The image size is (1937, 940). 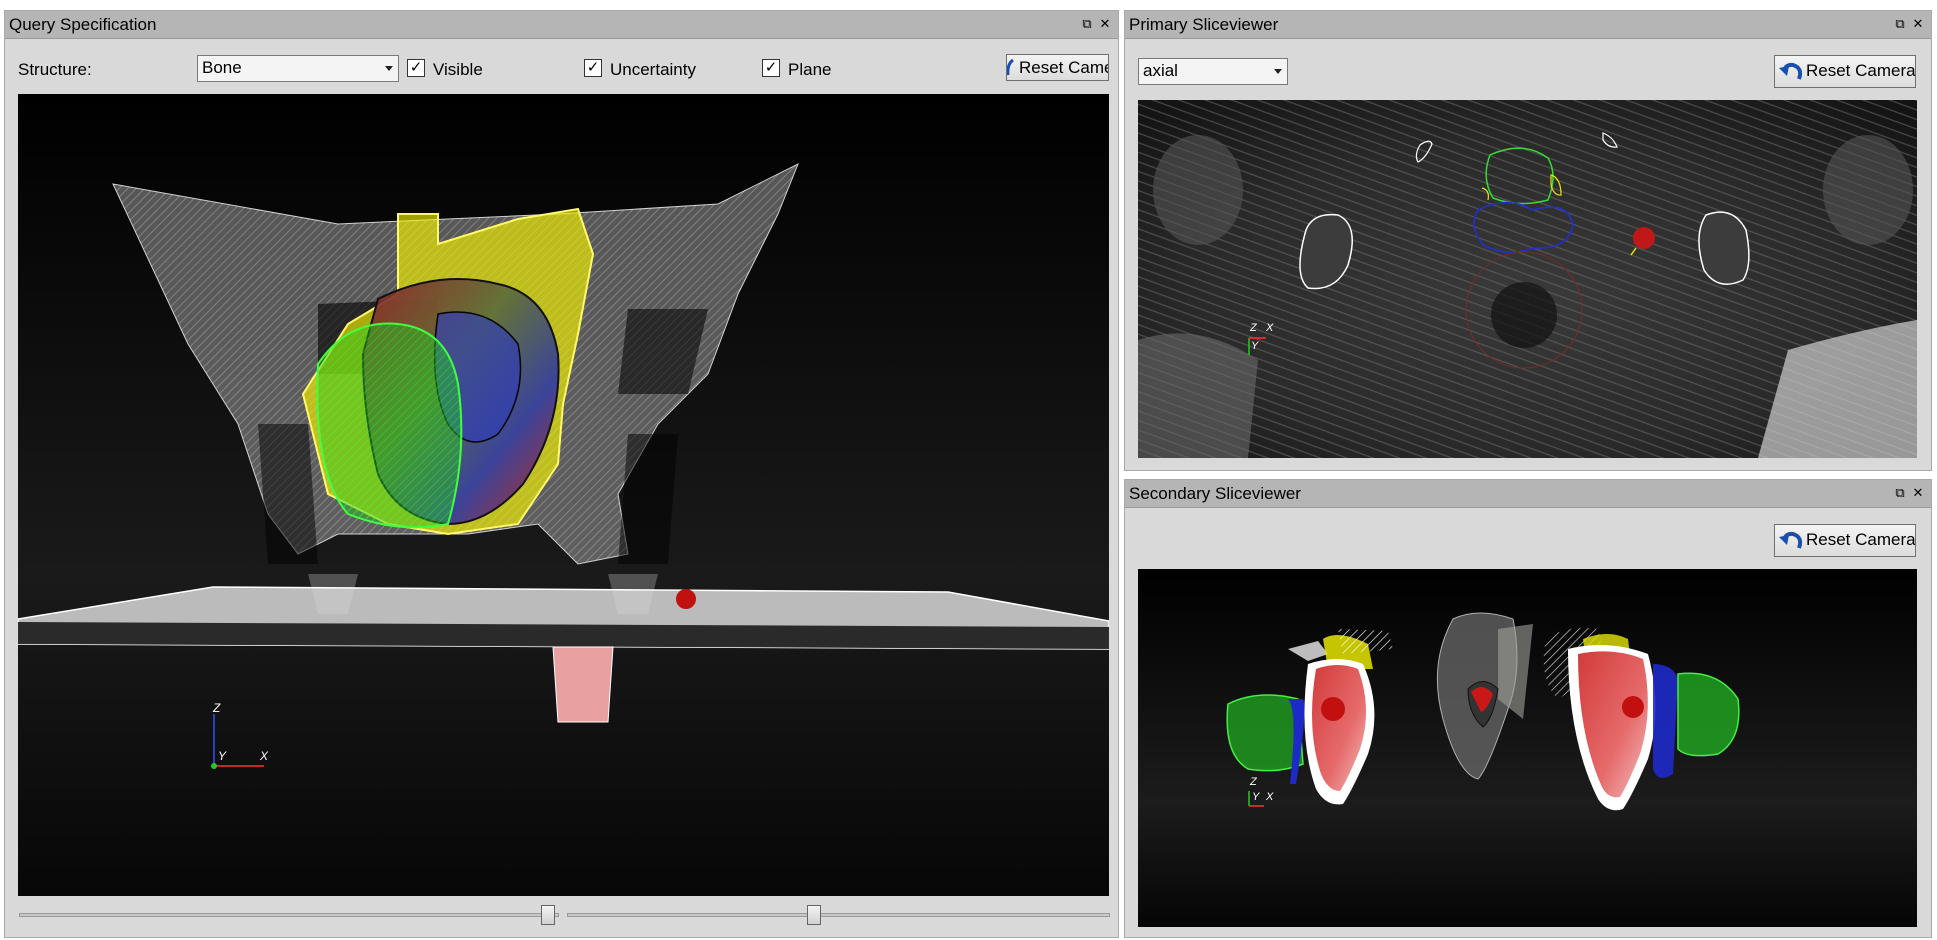 I want to click on view-orientation-value: axial, so click(x=1160, y=70).